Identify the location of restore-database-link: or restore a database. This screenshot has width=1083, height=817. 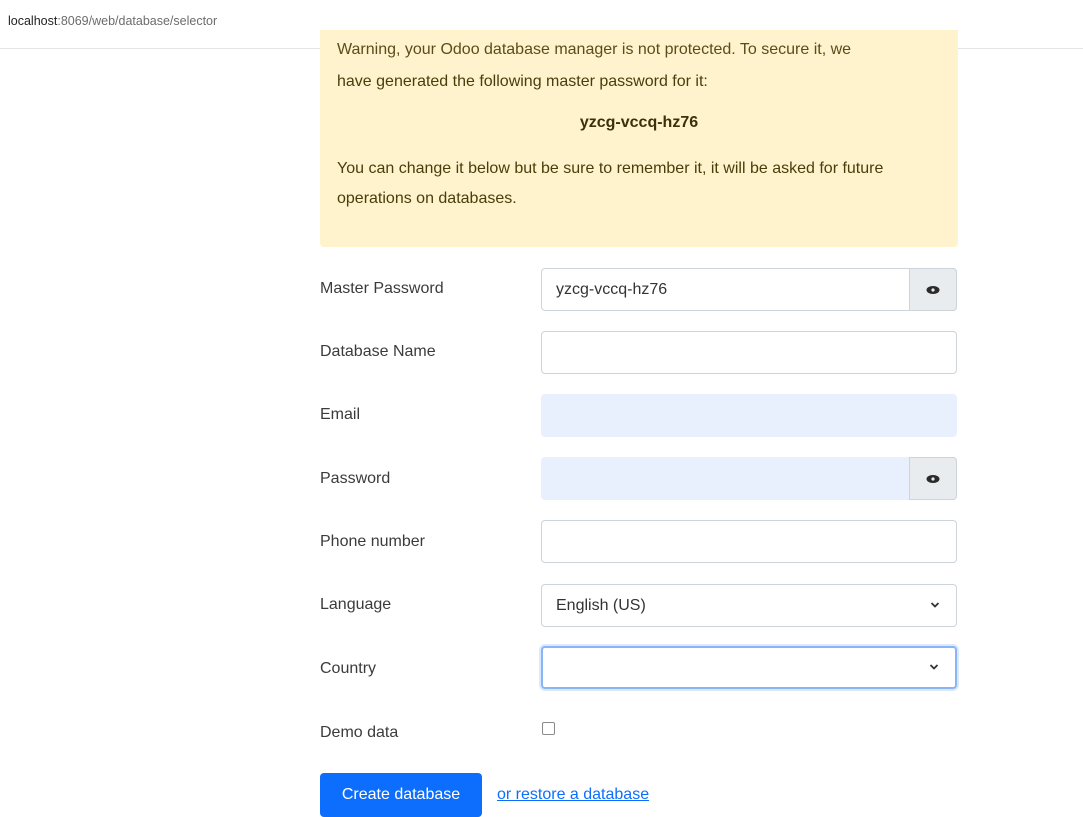
(573, 795).